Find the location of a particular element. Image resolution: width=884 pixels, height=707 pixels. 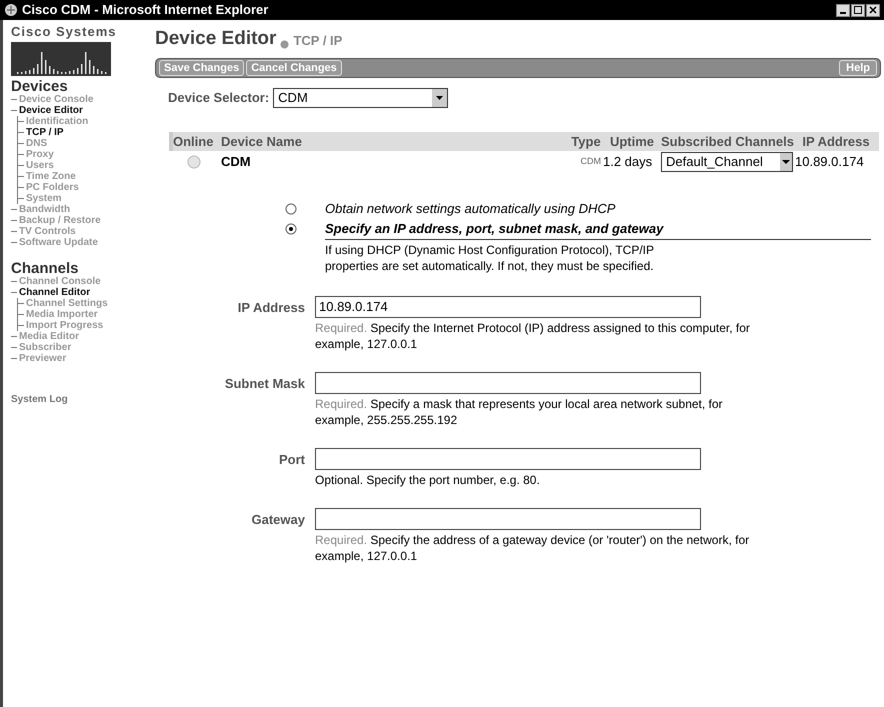

sidebar-item: Channel Console is located at coordinates (60, 281).